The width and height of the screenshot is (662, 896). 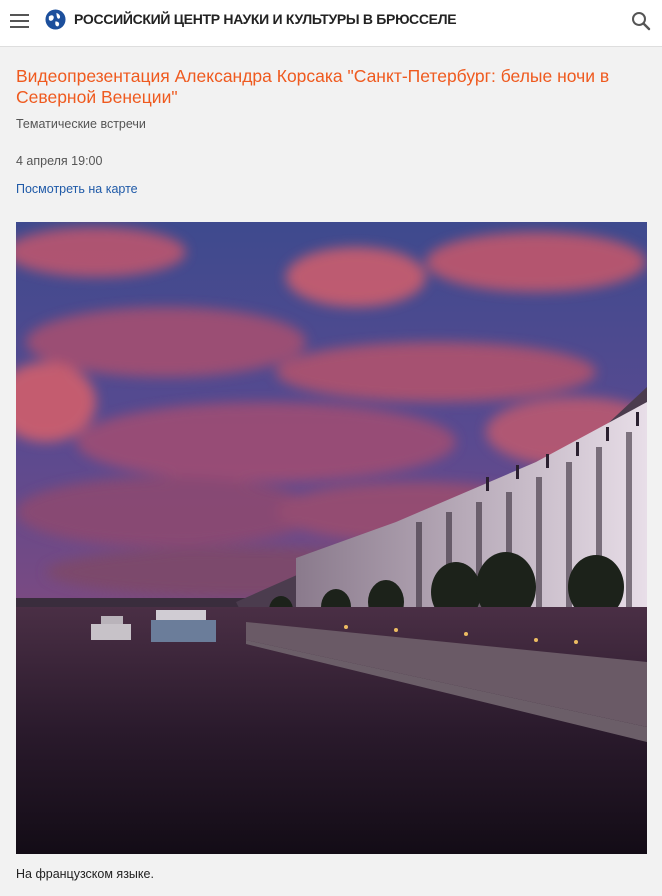 What do you see at coordinates (85, 874) in the screenshot?
I see `event-language-note: На французском языке.` at bounding box center [85, 874].